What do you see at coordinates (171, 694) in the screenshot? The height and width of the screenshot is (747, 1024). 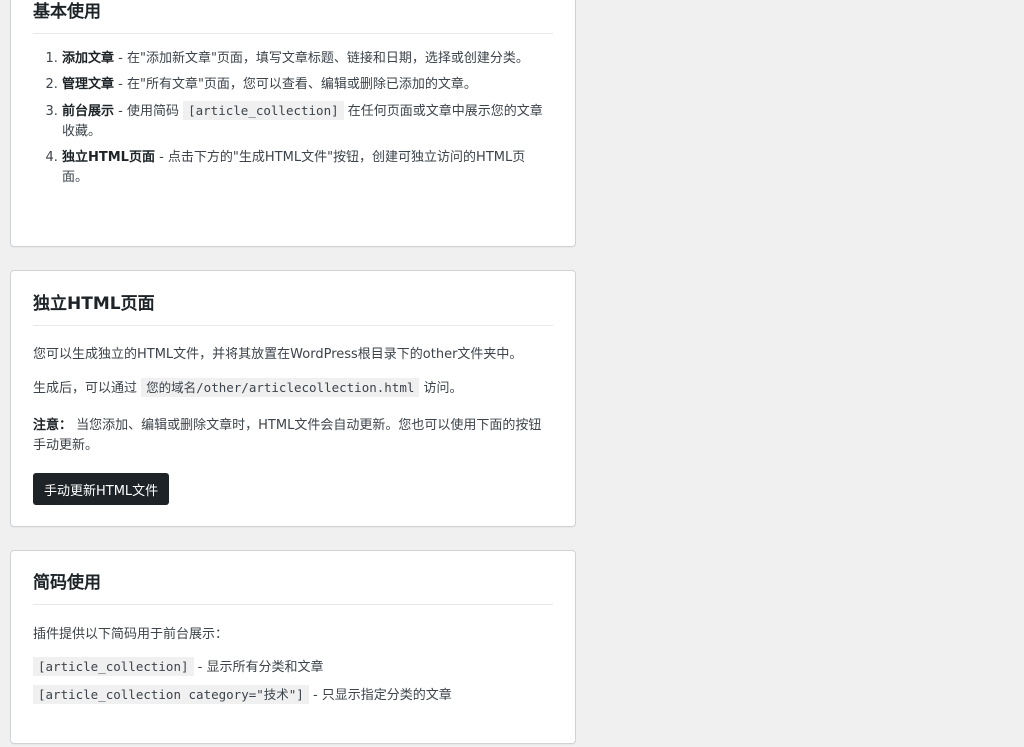 I see `shortcode-snippet: [article_collection category="技术"]` at bounding box center [171, 694].